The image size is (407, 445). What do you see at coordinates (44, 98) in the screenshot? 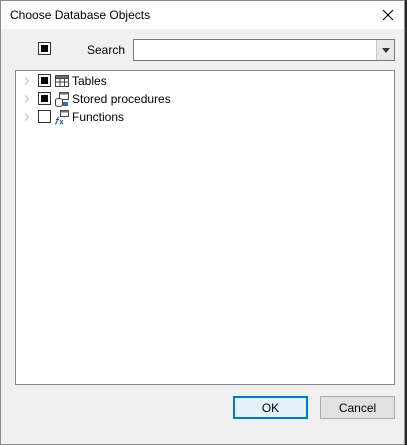
I see `stored-procedures-checkbox` at bounding box center [44, 98].